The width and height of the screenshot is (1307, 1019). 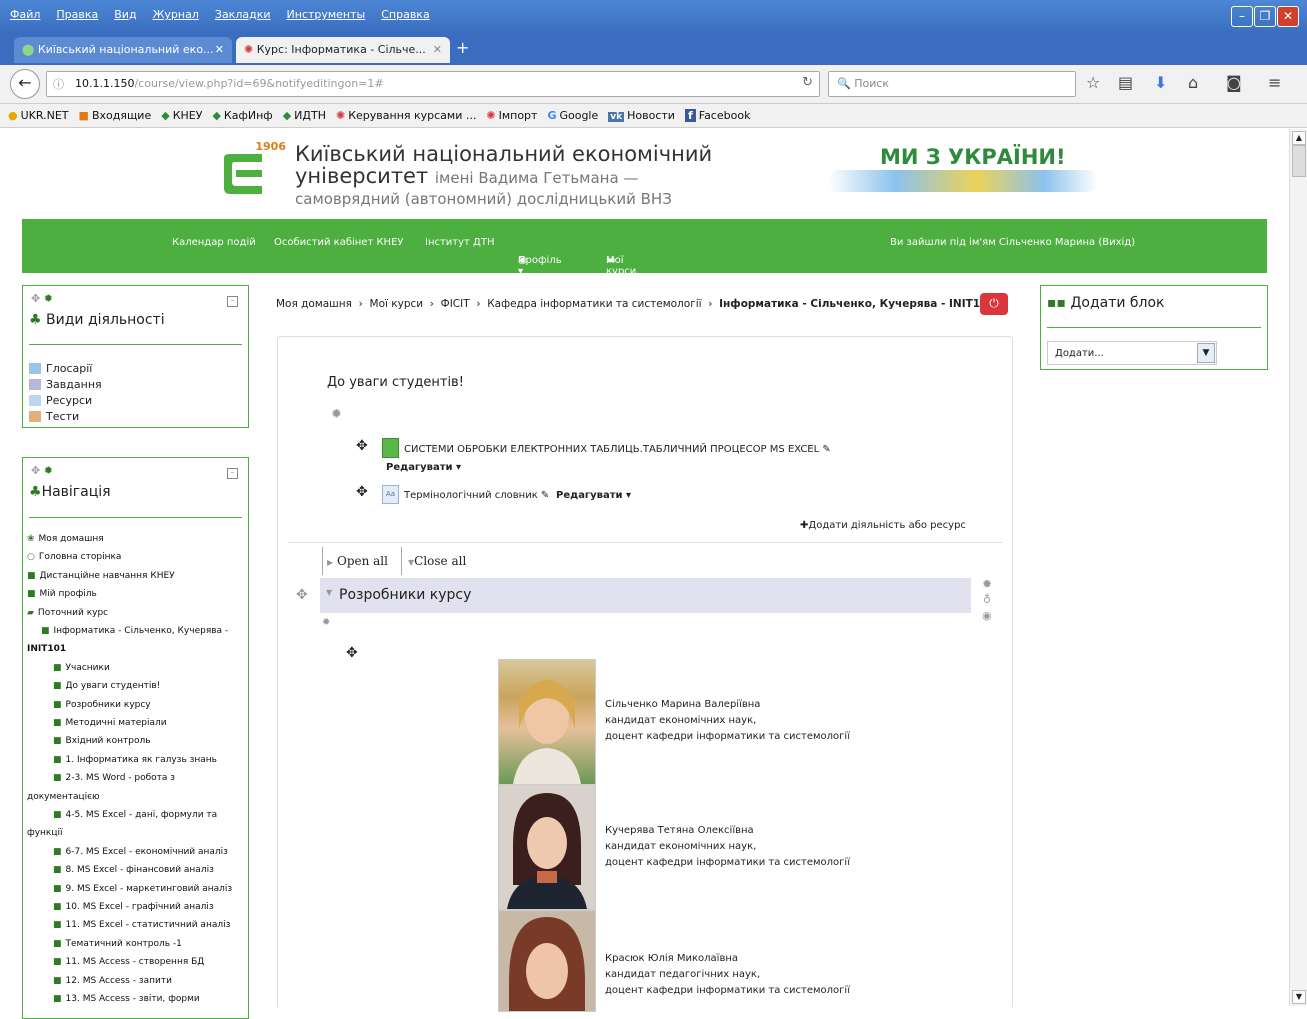 What do you see at coordinates (593, 495) in the screenshot?
I see `edit-menu-2: Редагувати ▾` at bounding box center [593, 495].